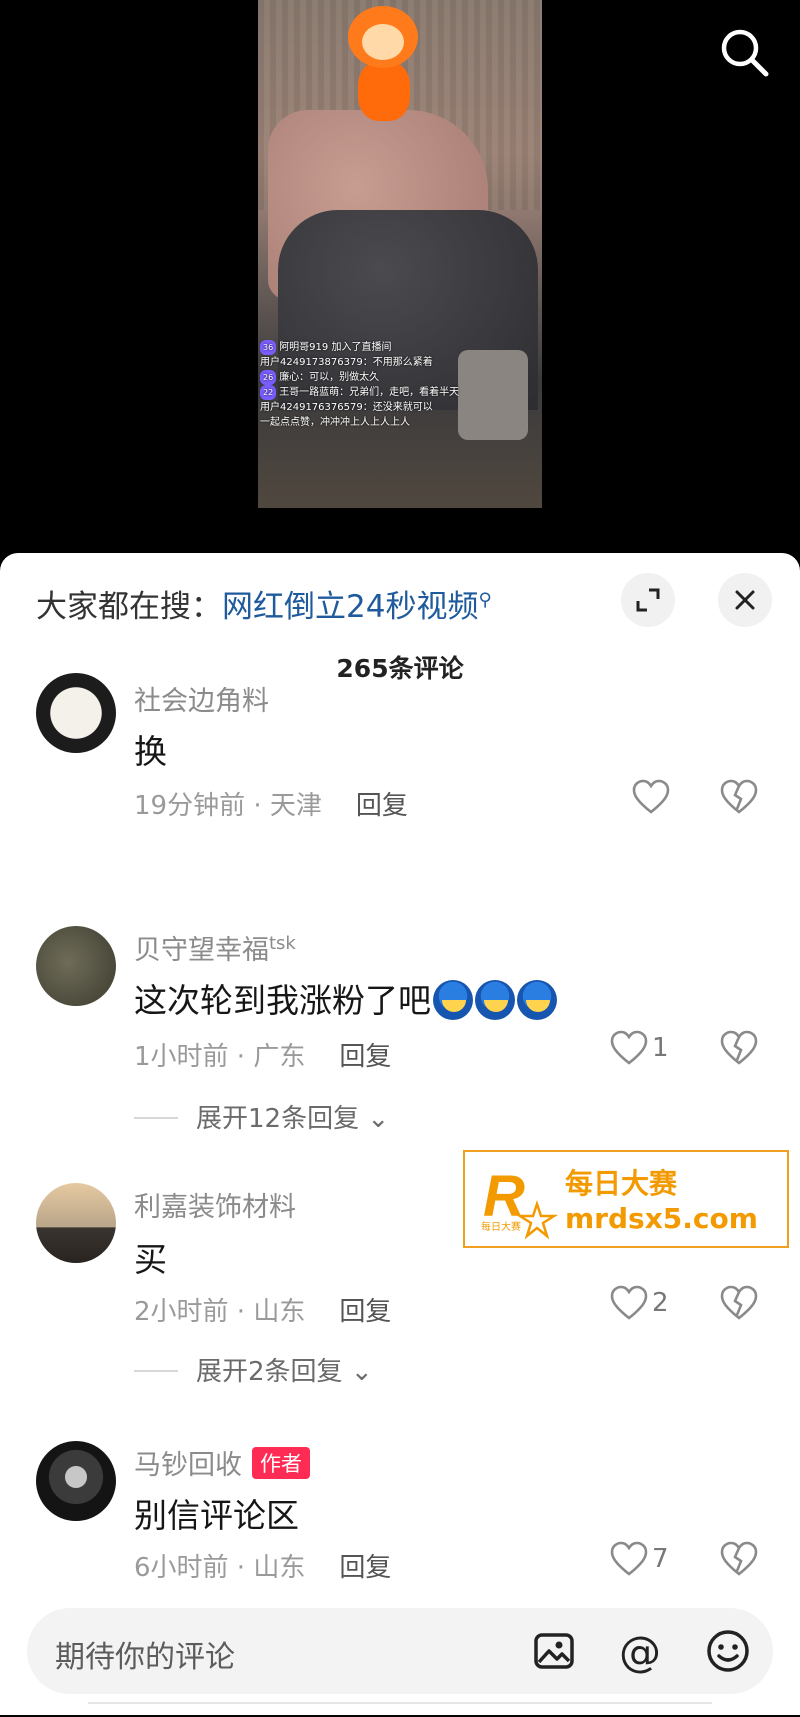  I want to click on expand-icon, so click(648, 600).